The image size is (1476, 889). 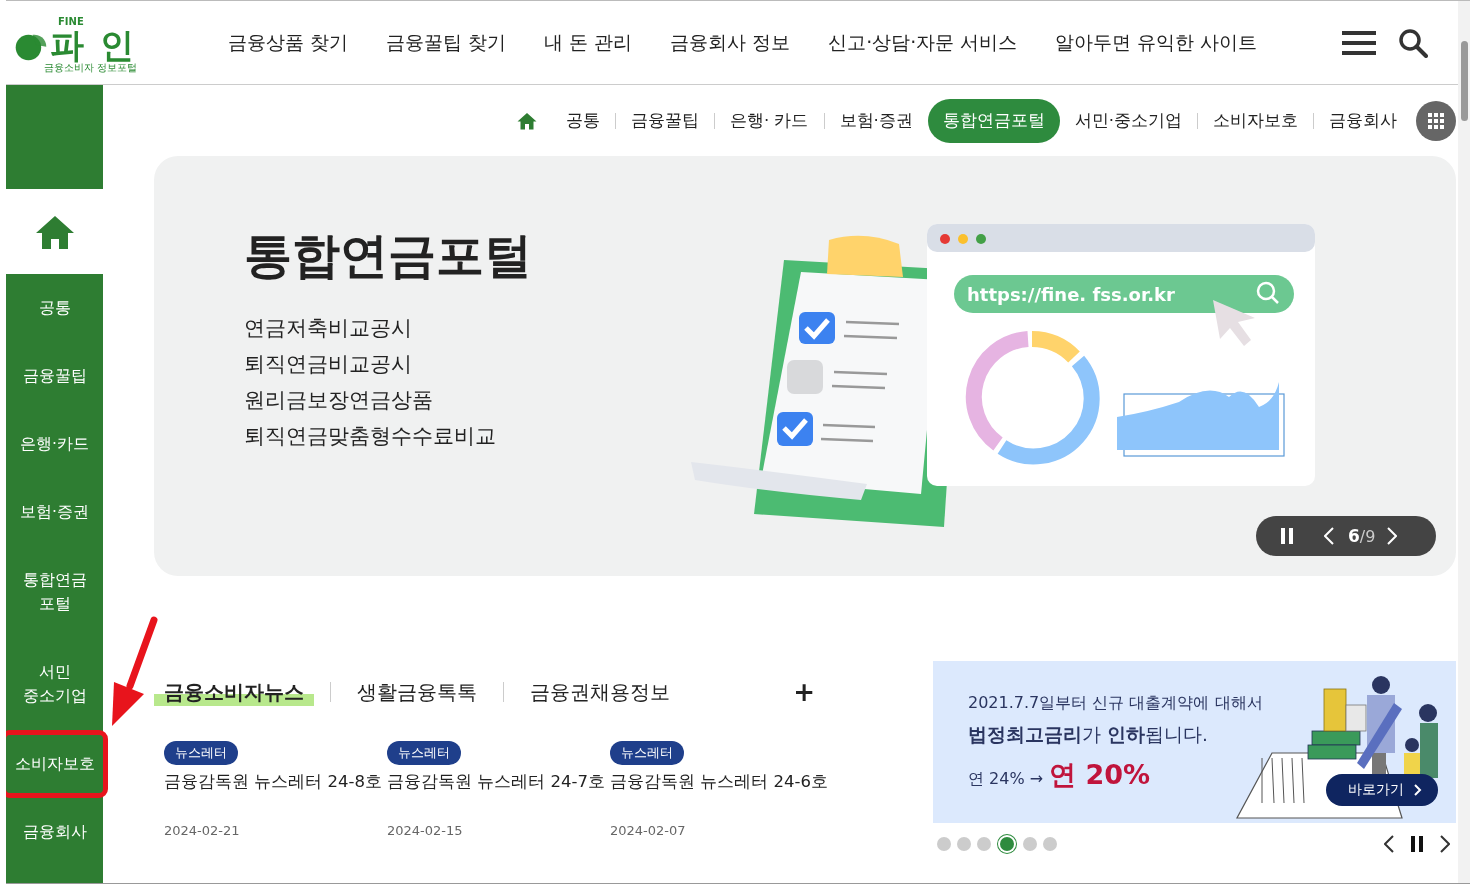 What do you see at coordinates (93, 44) in the screenshot?
I see `logo-text: 파 인` at bounding box center [93, 44].